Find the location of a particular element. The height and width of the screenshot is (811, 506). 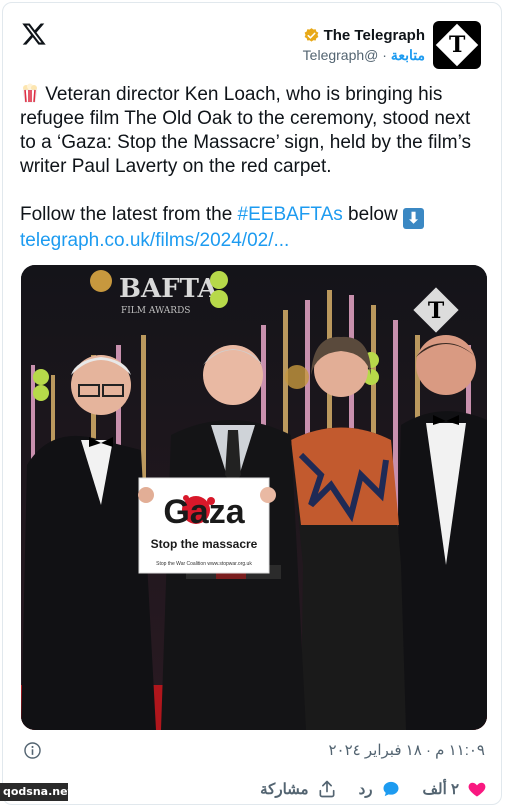

action-bar: ٢ ألف رد مشاركة is located at coordinates (365, 789).